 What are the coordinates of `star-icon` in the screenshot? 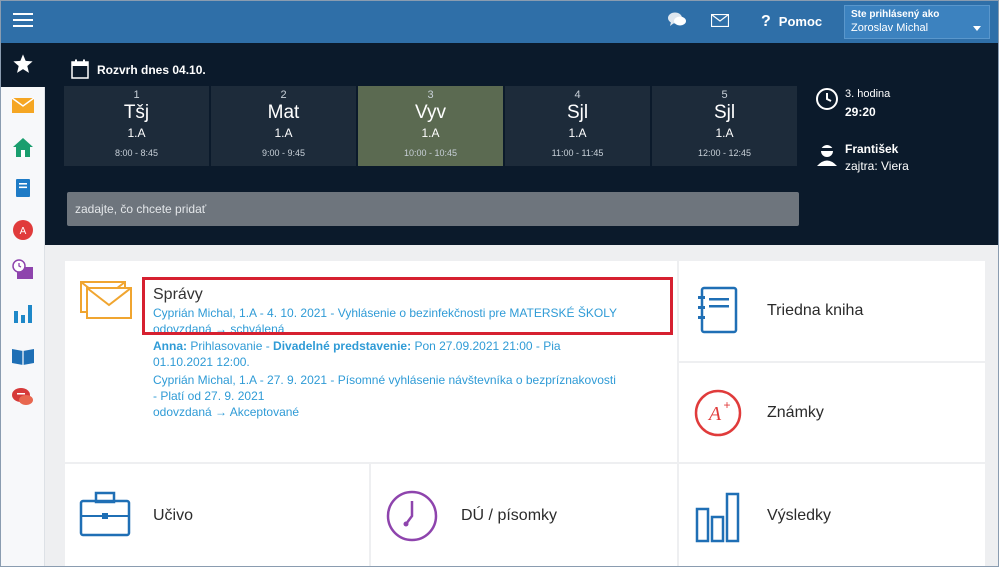 It's located at (23, 63).